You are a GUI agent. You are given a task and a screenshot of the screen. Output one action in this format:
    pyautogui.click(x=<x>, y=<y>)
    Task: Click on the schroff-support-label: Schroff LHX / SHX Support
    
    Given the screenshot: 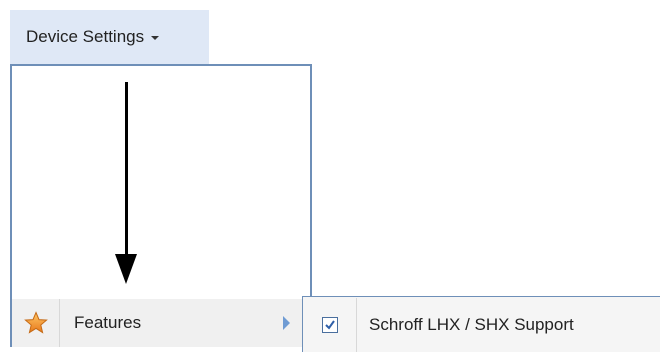 What is the action you would take?
    pyautogui.click(x=471, y=325)
    